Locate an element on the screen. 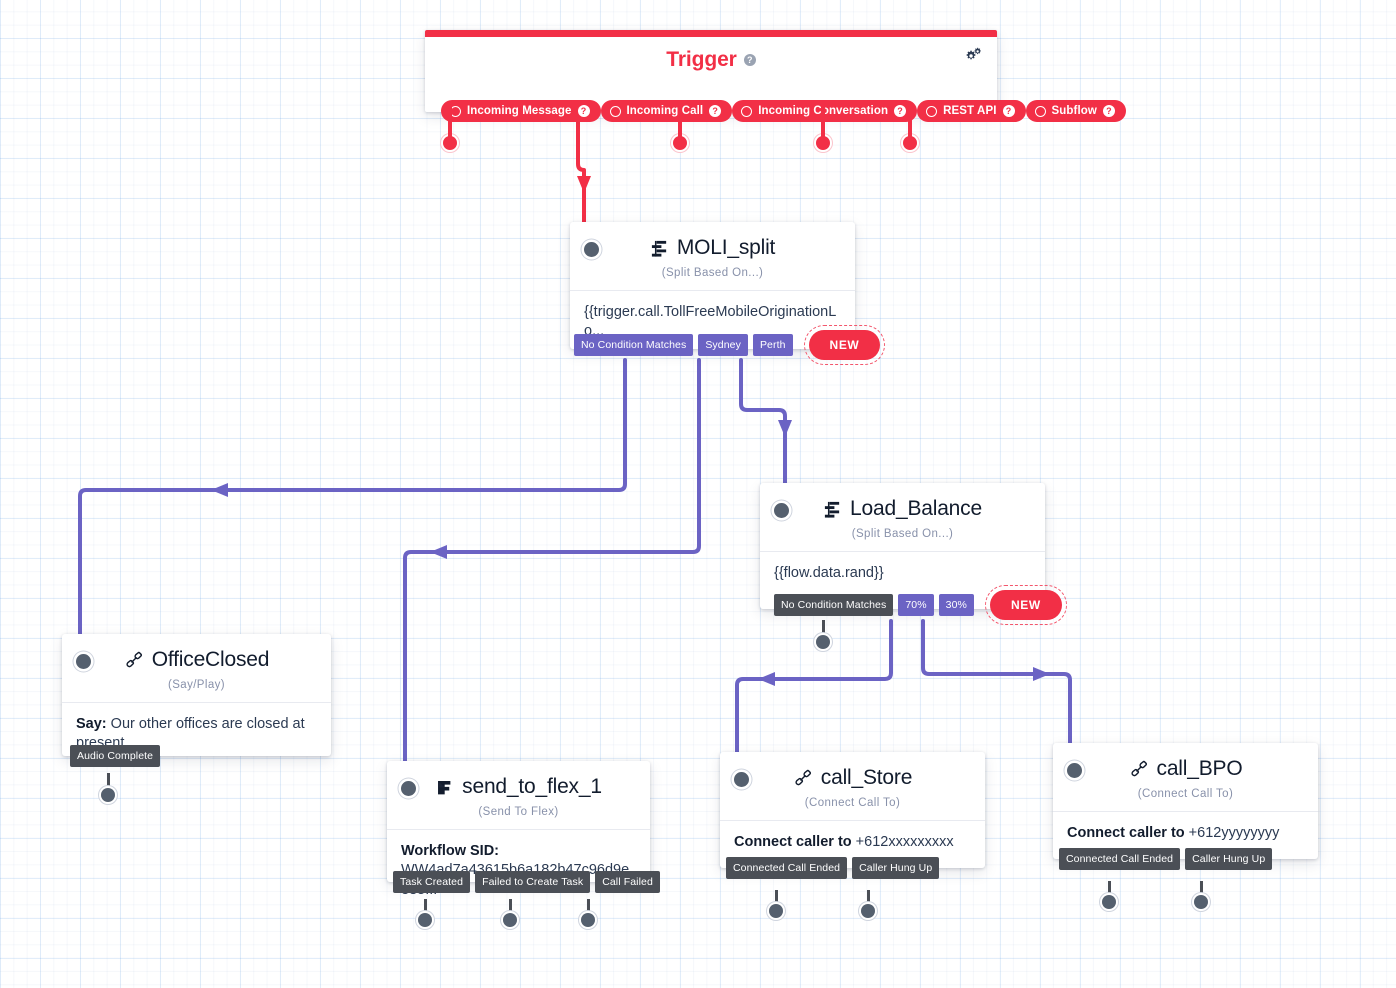 This screenshot has width=1396, height=988. output-label: Incoming Call is located at coordinates (665, 111).